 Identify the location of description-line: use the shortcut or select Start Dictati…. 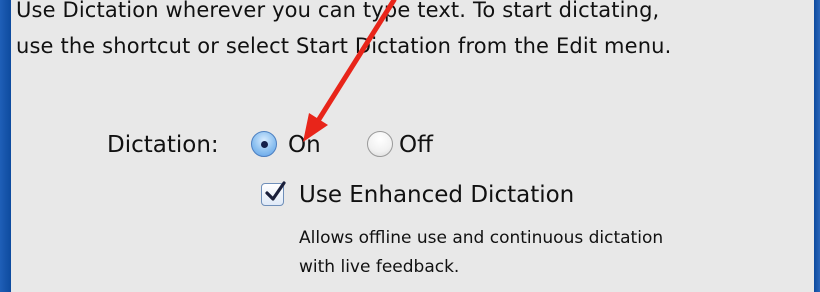
(344, 46).